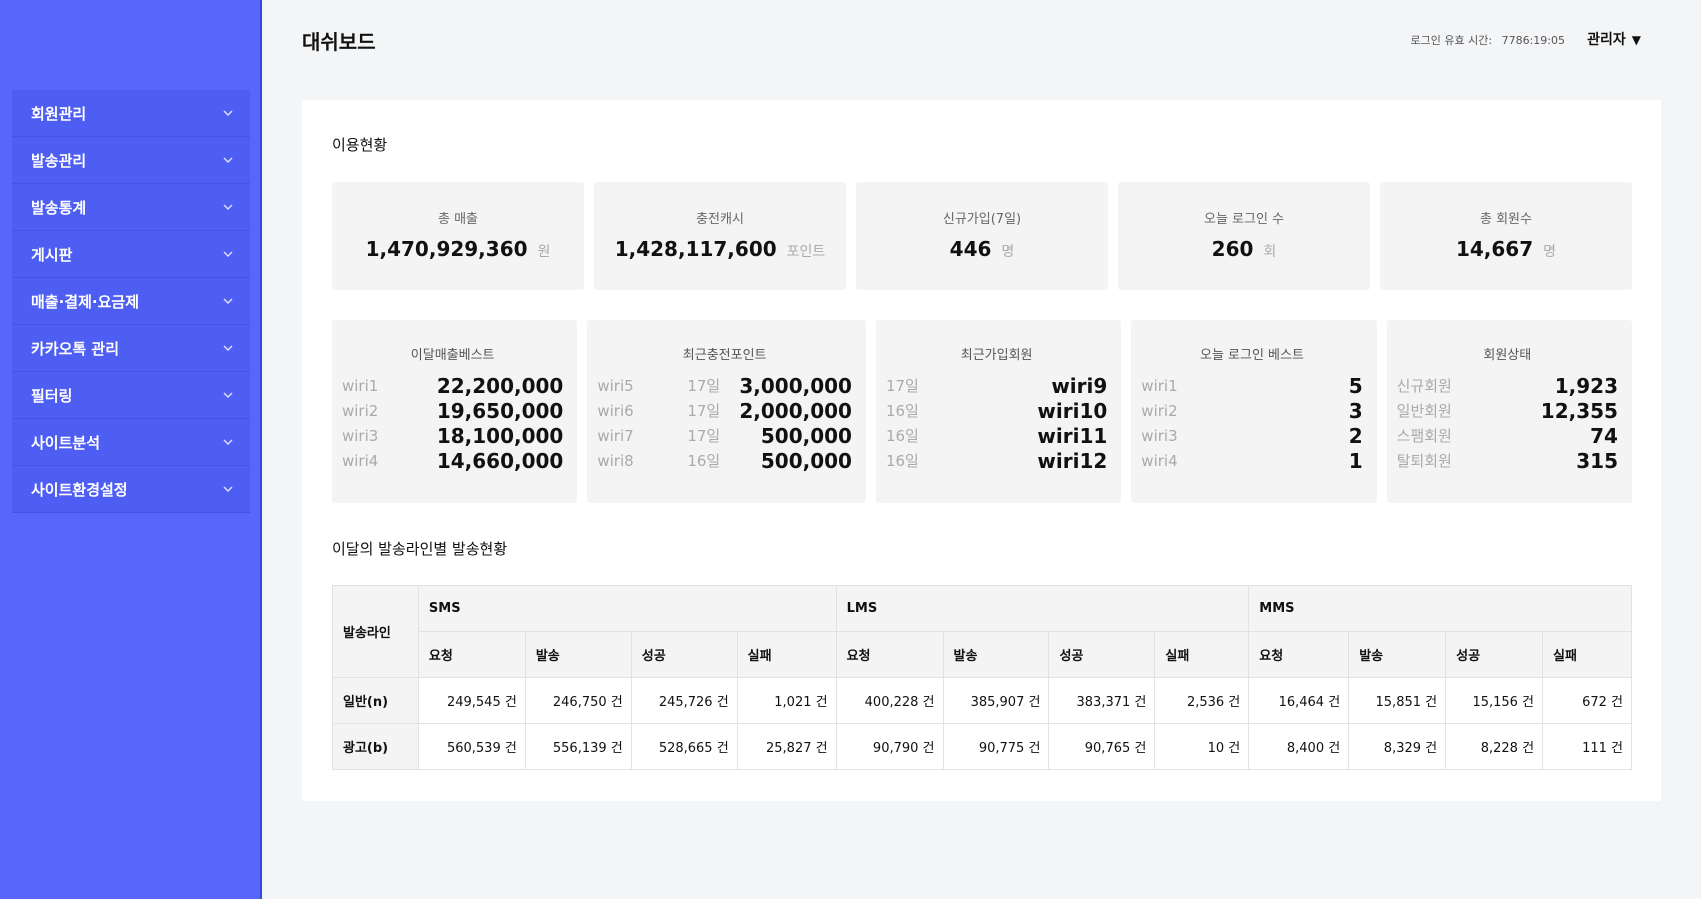 The image size is (1701, 899). What do you see at coordinates (457, 219) in the screenshot?
I see `stat-label: 총 매출` at bounding box center [457, 219].